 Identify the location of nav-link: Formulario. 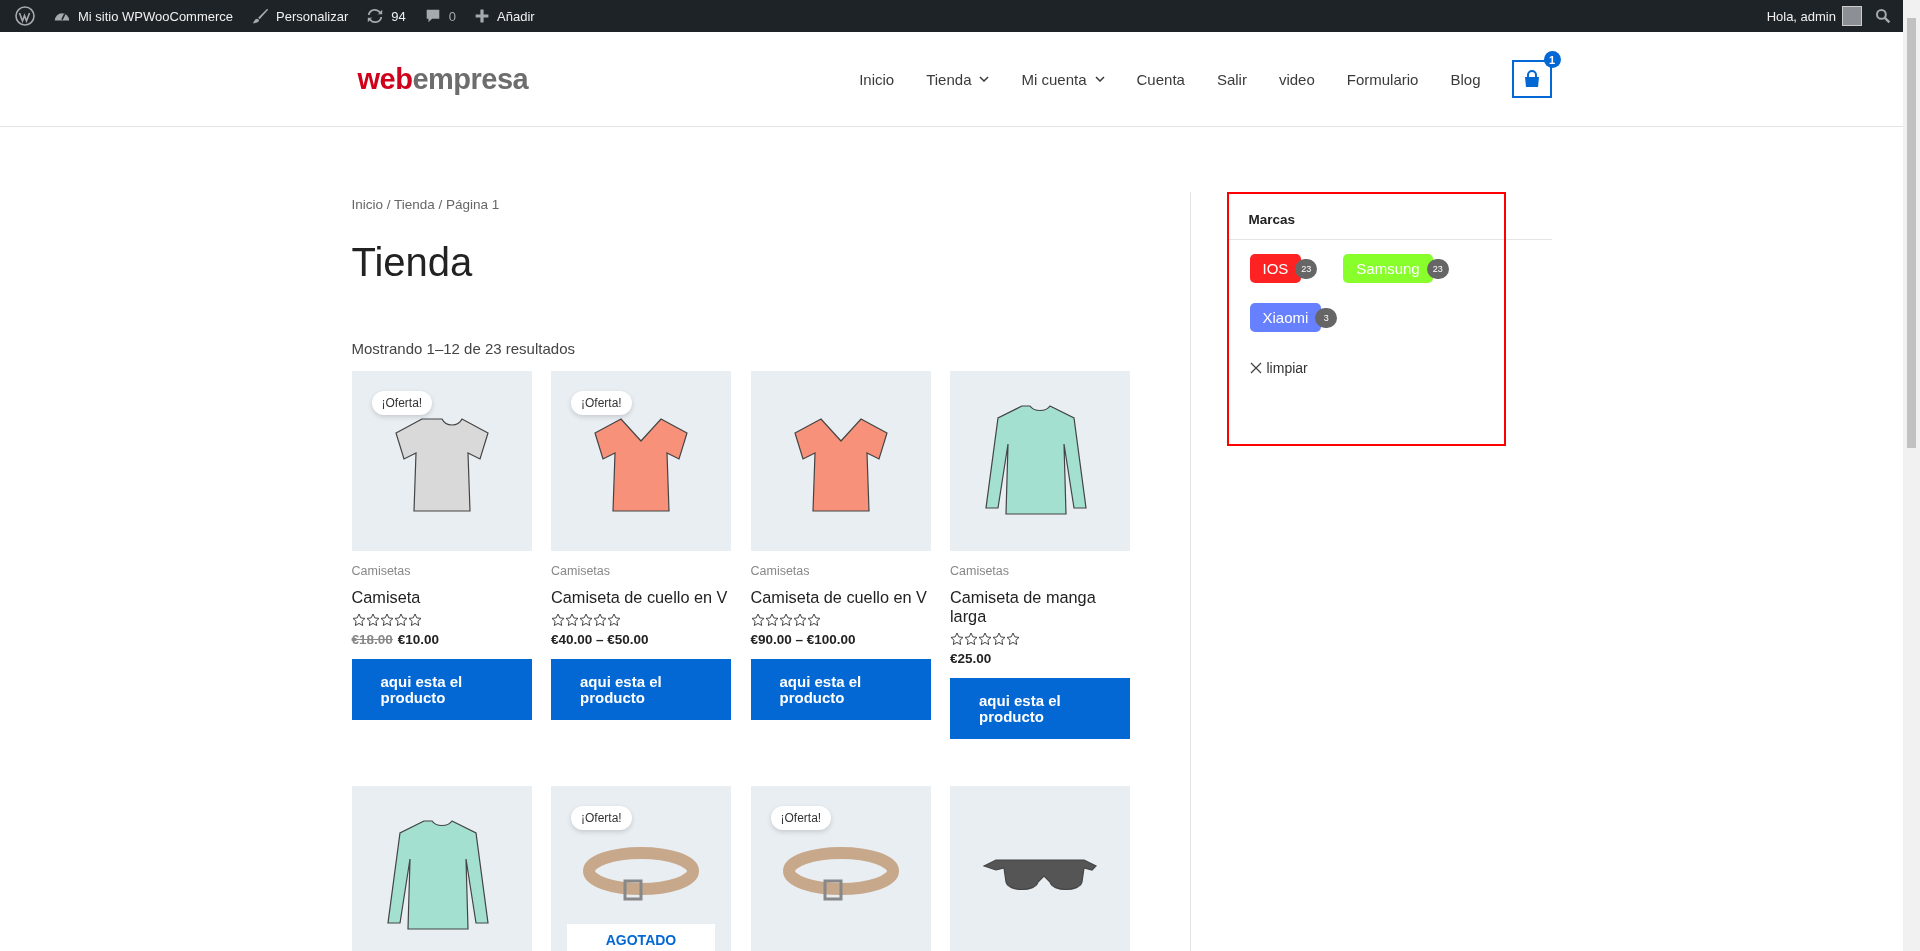
(1382, 79).